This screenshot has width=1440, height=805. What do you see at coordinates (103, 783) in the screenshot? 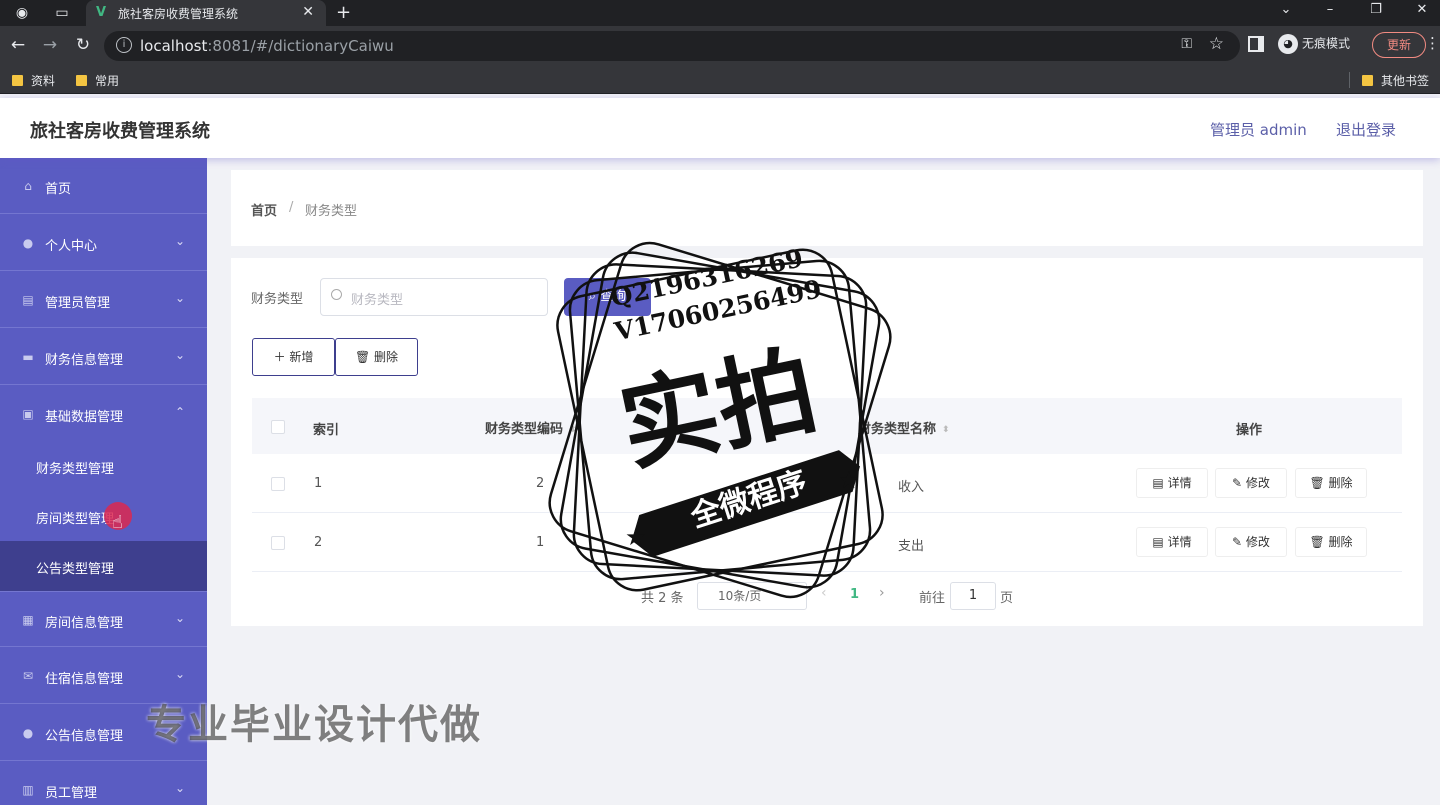
I see `sidebar-item-staff: ▥ 员工管理 ⌄` at bounding box center [103, 783].